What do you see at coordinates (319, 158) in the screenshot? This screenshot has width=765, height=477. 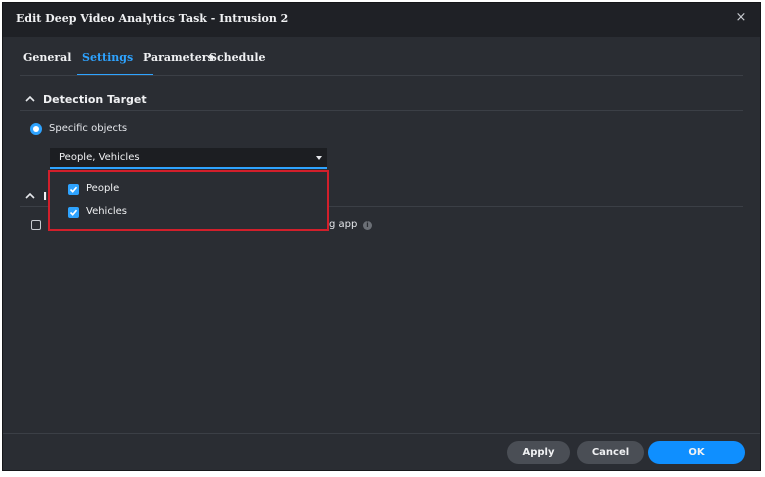 I see `chevron-down-icon` at bounding box center [319, 158].